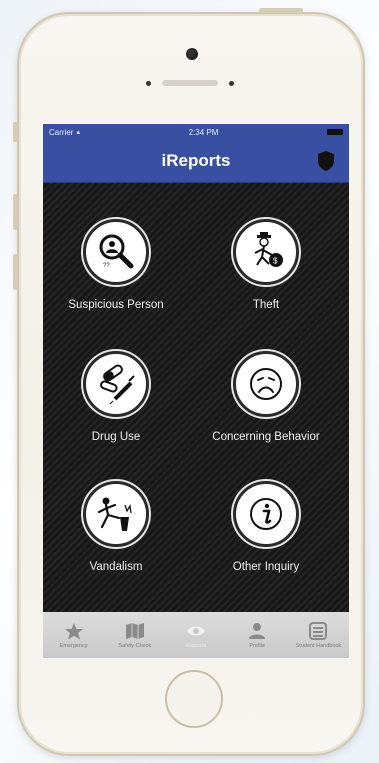  Describe the element at coordinates (266, 514) in the screenshot. I see `info-icon` at that location.